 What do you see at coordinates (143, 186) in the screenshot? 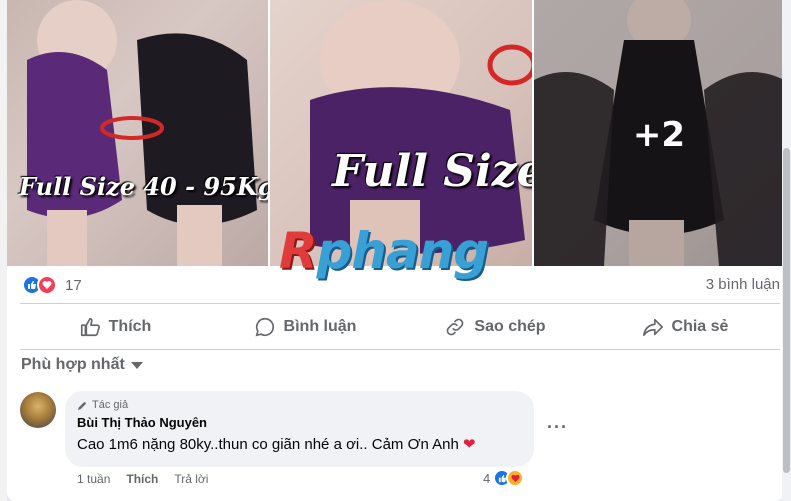
I see `photo-caption: Full Size 40 - 95Kg` at bounding box center [143, 186].